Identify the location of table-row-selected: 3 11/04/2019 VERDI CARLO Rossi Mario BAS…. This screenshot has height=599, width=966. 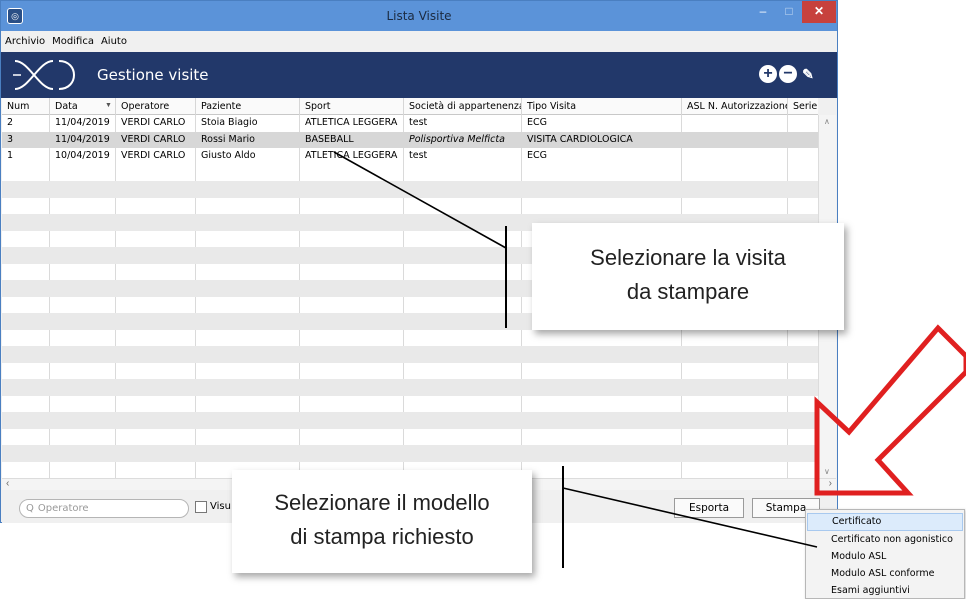
(410, 139).